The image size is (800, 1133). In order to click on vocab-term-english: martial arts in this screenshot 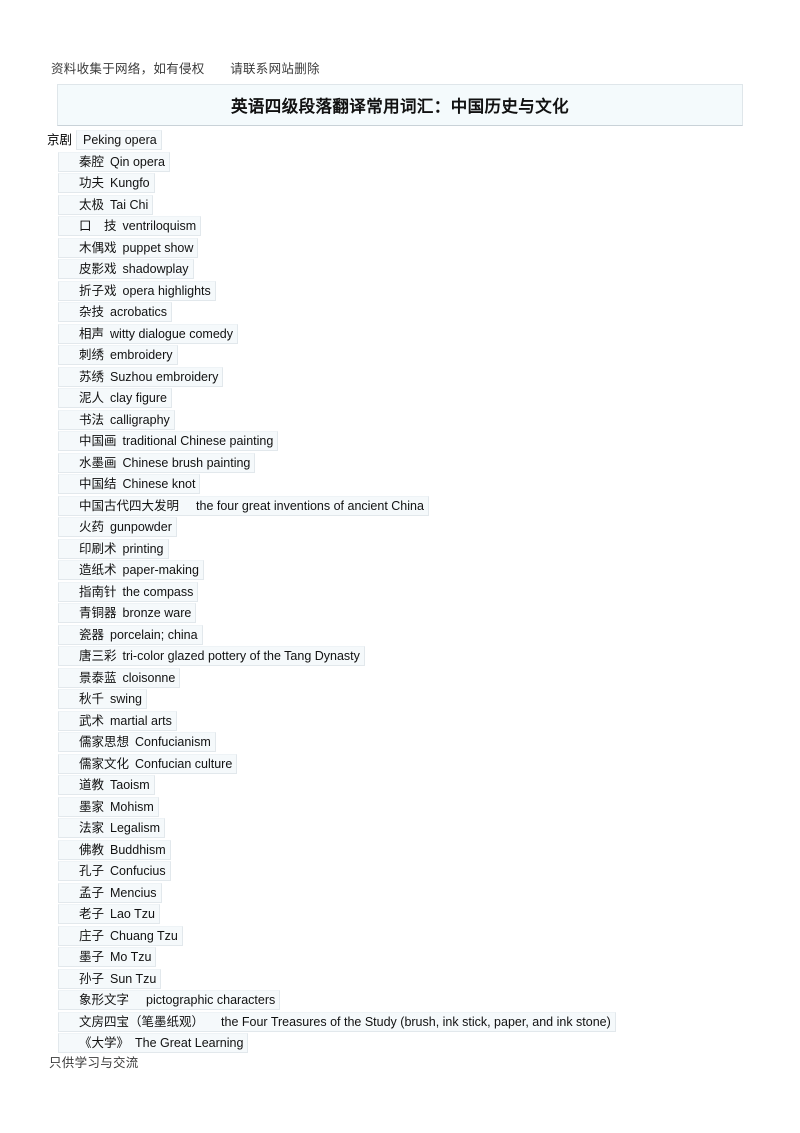, I will do `click(141, 720)`.